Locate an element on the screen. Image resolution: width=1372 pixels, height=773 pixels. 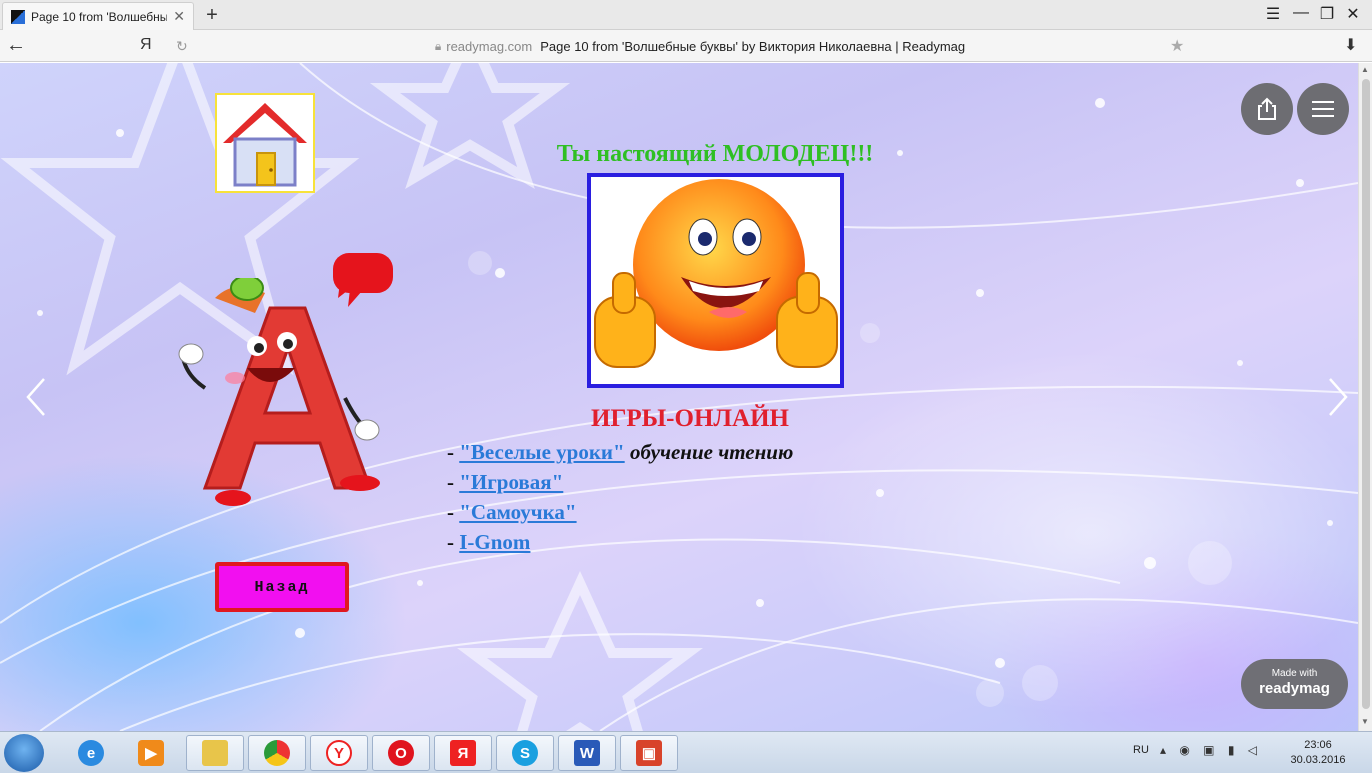
url-domain: readymag.com is located at coordinates (489, 46).